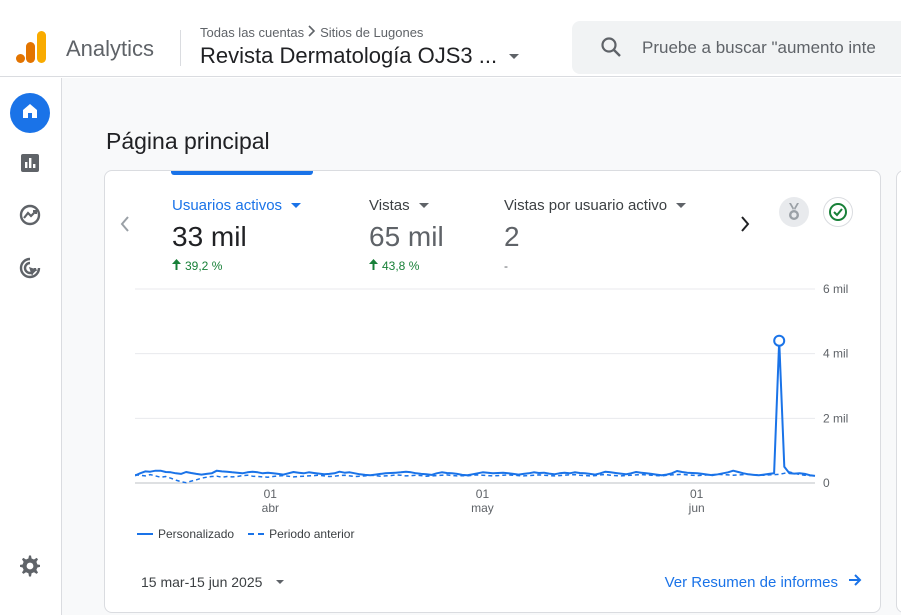 Image resolution: width=901 pixels, height=615 pixels. What do you see at coordinates (31, 346) in the screenshot?
I see `left-nav` at bounding box center [31, 346].